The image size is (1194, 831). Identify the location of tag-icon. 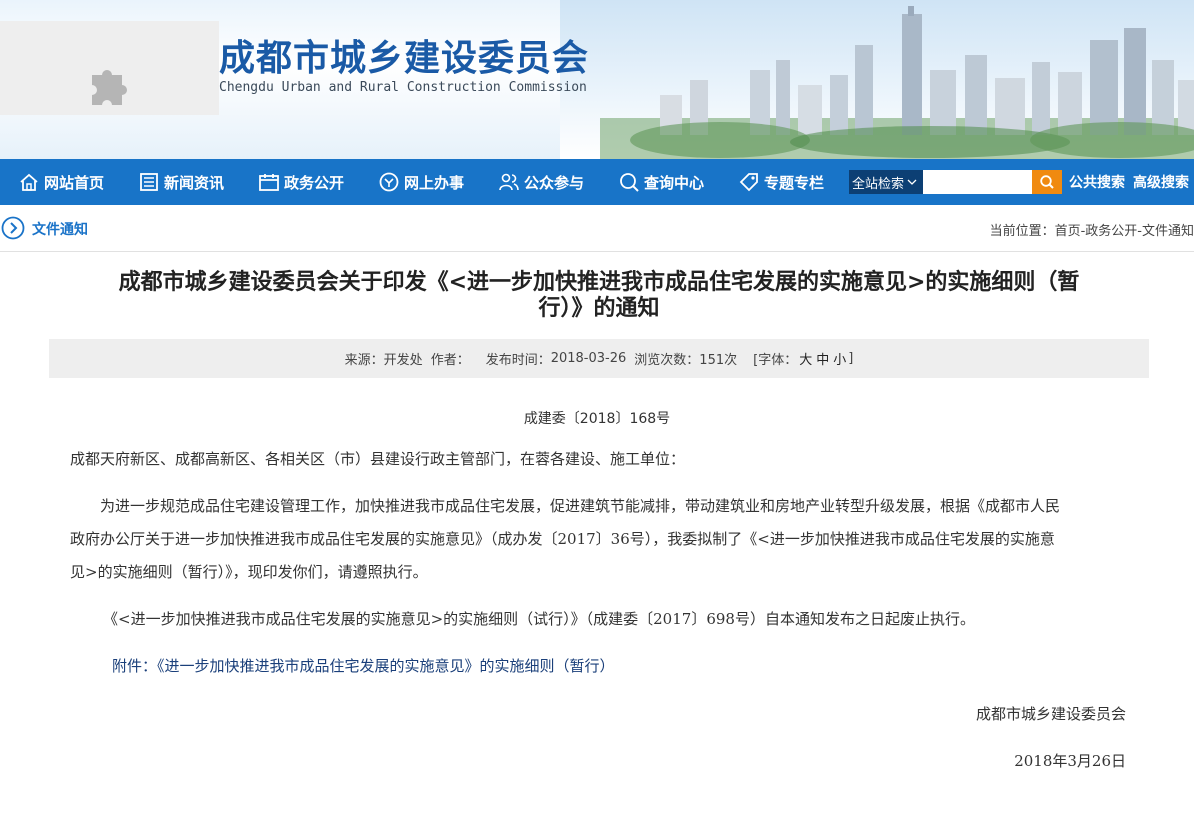
(748, 182).